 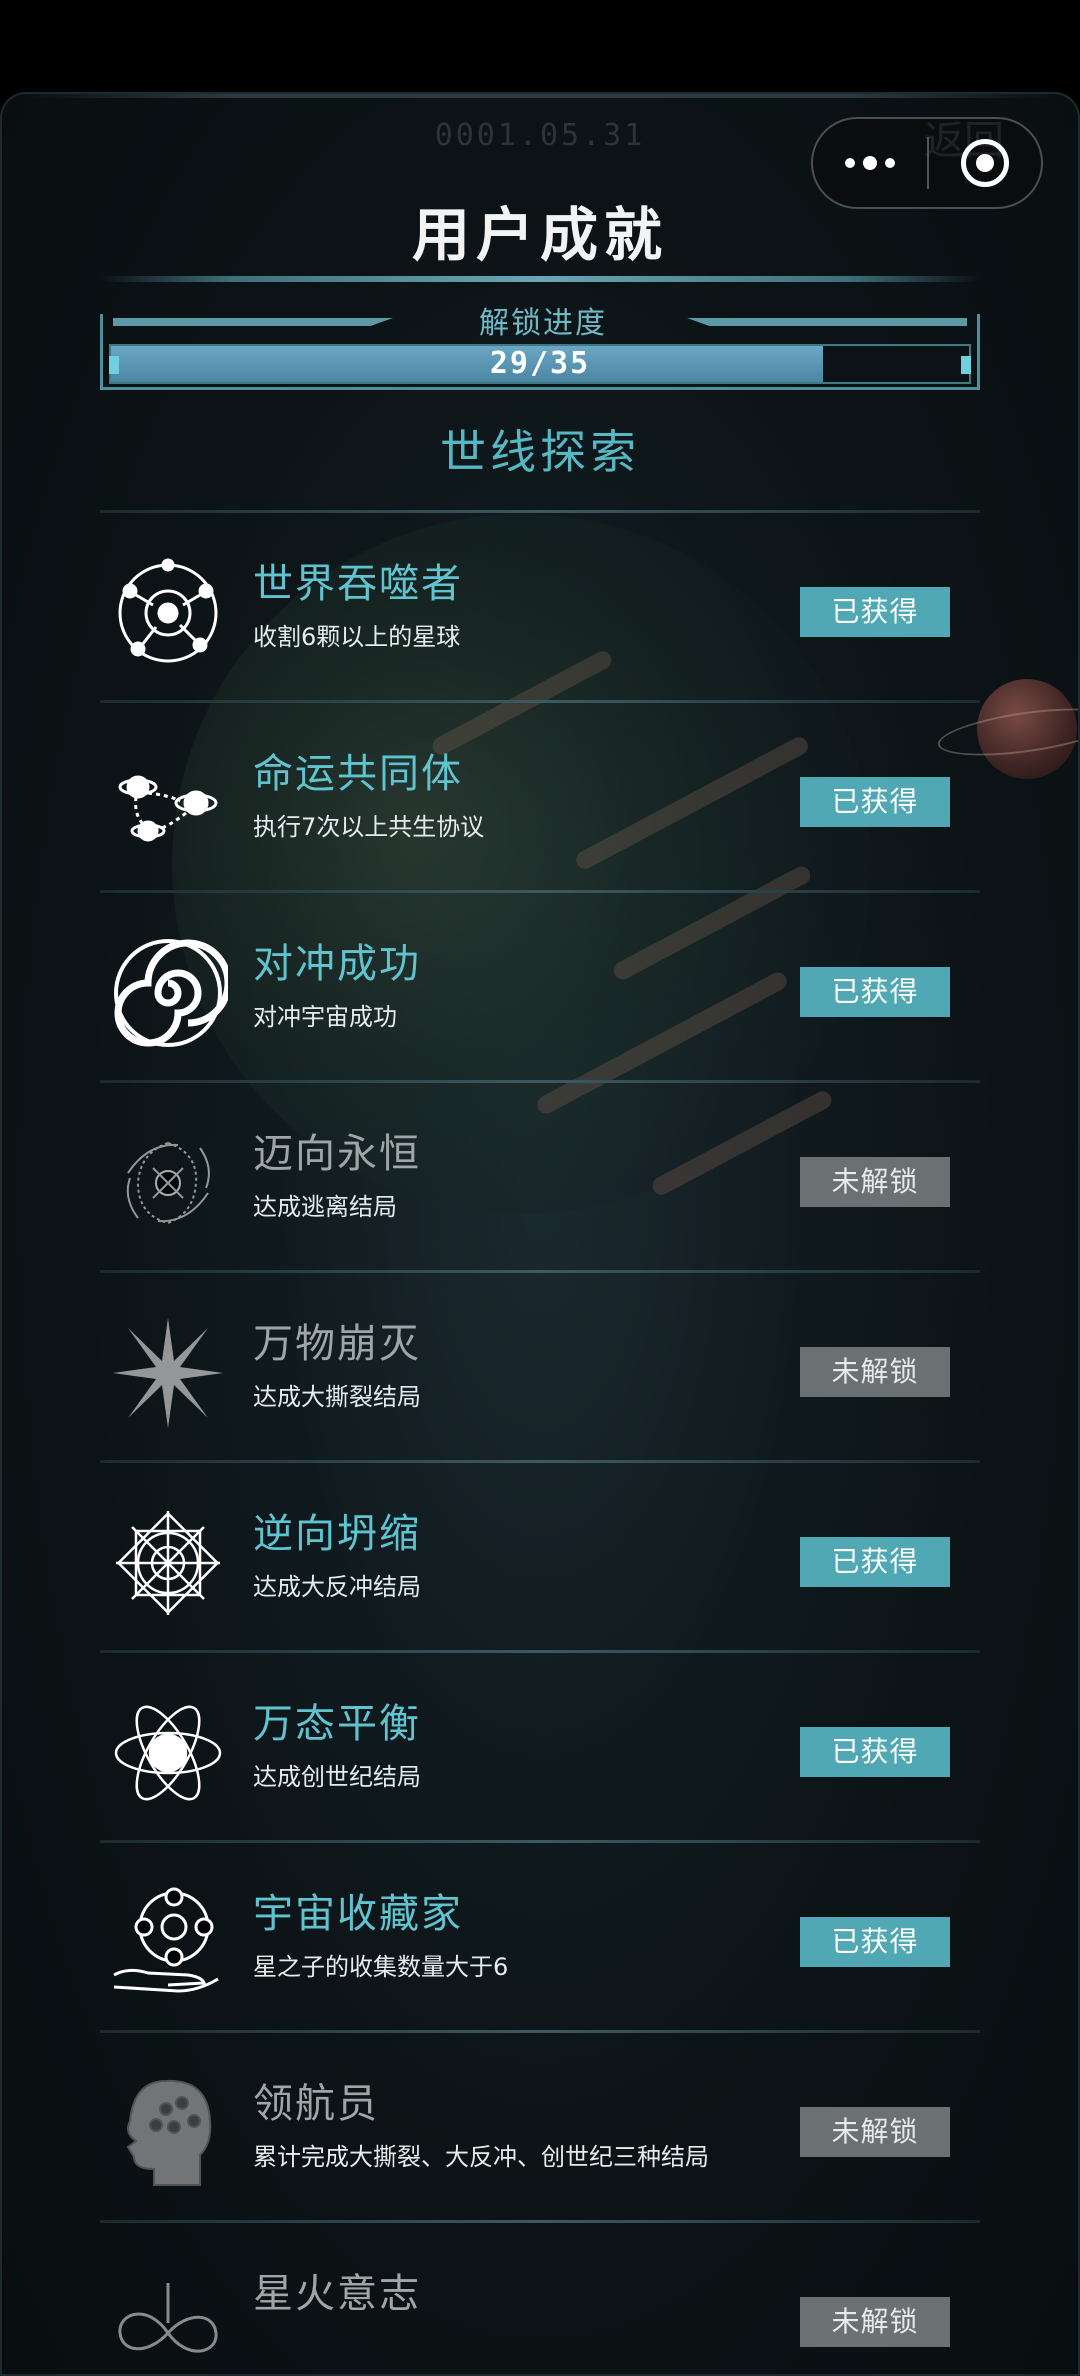 I want to click on spiral-vortex-icon, so click(x=170, y=993).